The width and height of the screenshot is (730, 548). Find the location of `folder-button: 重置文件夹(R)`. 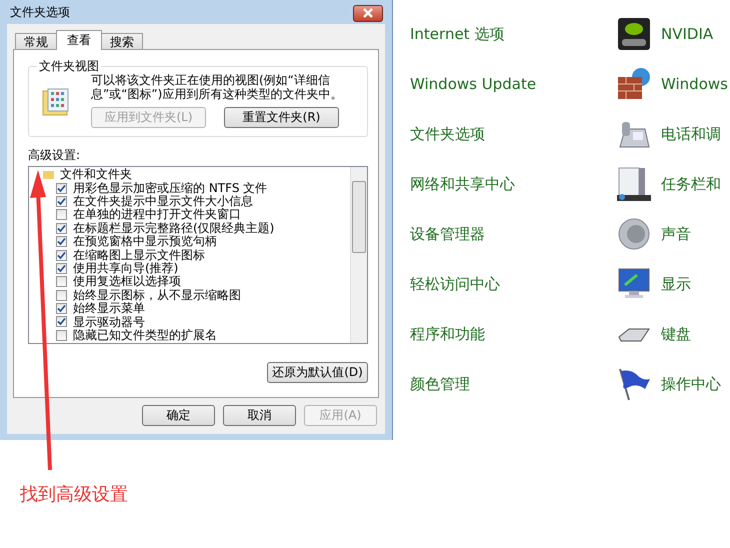

folder-button: 重置文件夹(R) is located at coordinates (281, 117).